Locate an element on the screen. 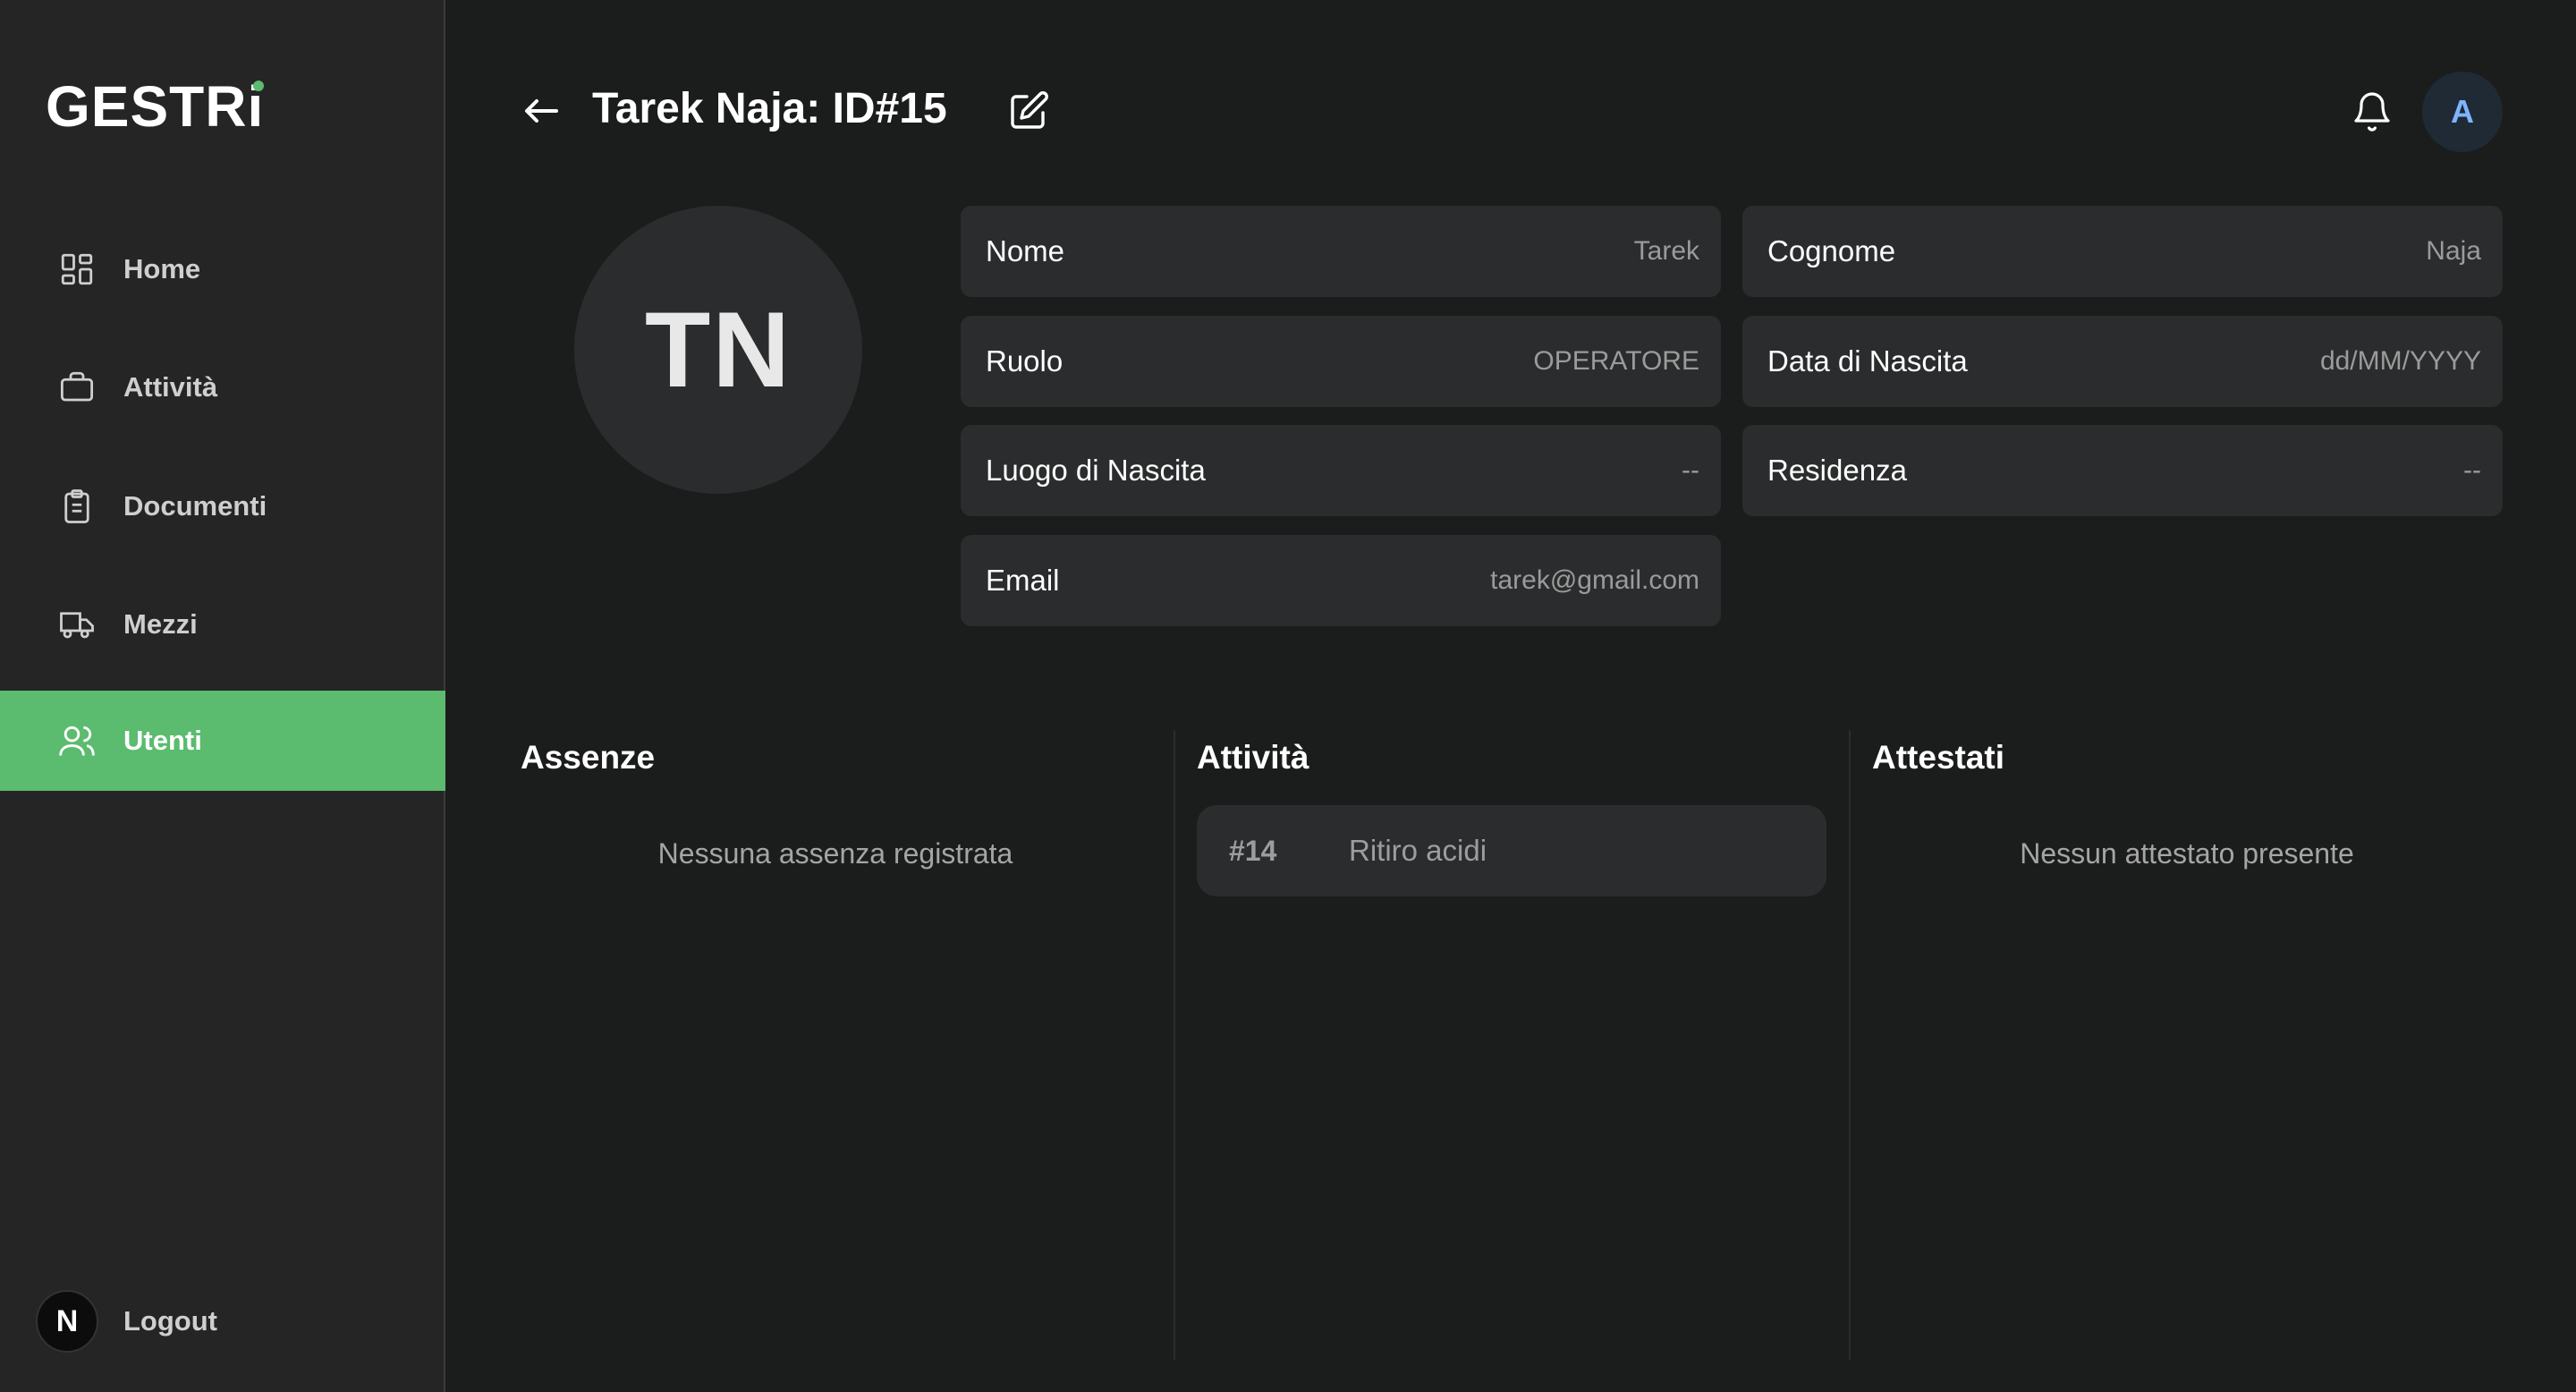 This screenshot has width=2576, height=1392. sidebar-item-attivita: Attività is located at coordinates (222, 387).